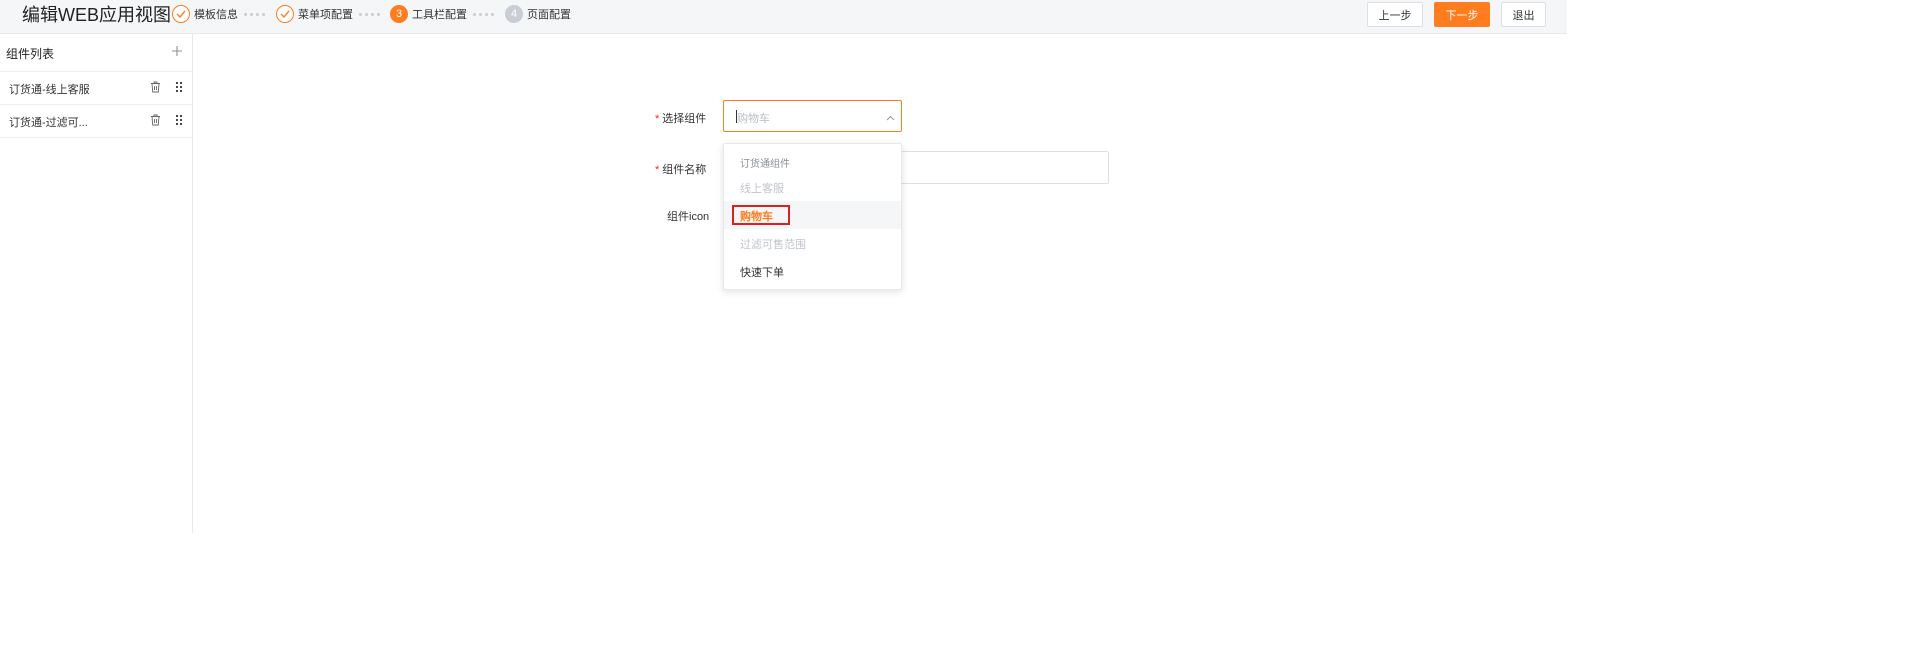 The image size is (1909, 649). What do you see at coordinates (812, 243) in the screenshot?
I see `option-filter-range: 过滤可售范围` at bounding box center [812, 243].